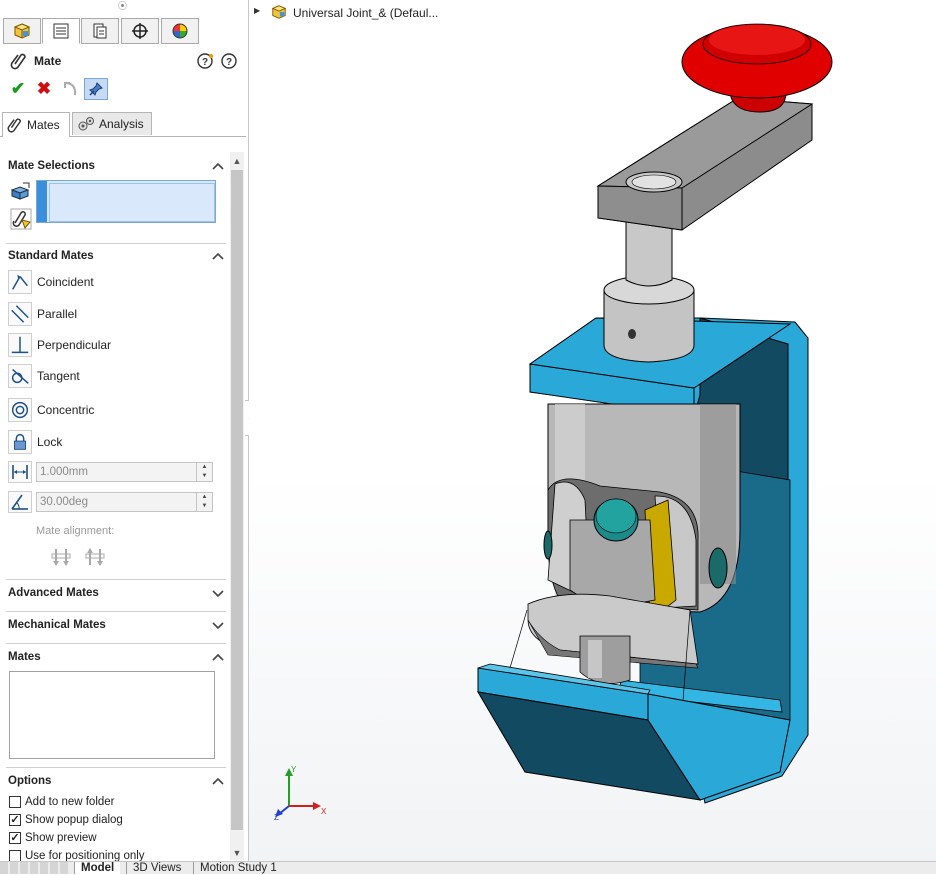 Image resolution: width=936 pixels, height=875 pixels. What do you see at coordinates (122, 6) in the screenshot?
I see `panel-grip-icon: ⦿` at bounding box center [122, 6].